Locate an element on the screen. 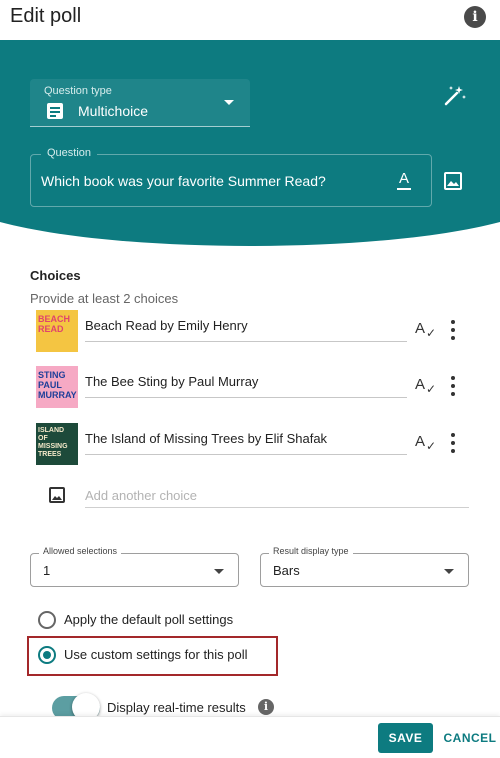 The width and height of the screenshot is (500, 758). result-display-label: Result display type is located at coordinates (311, 551).